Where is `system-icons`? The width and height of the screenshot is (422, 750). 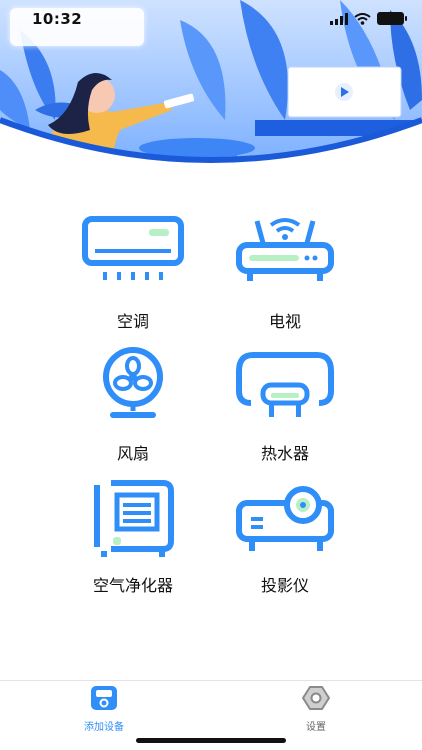 system-icons is located at coordinates (368, 18).